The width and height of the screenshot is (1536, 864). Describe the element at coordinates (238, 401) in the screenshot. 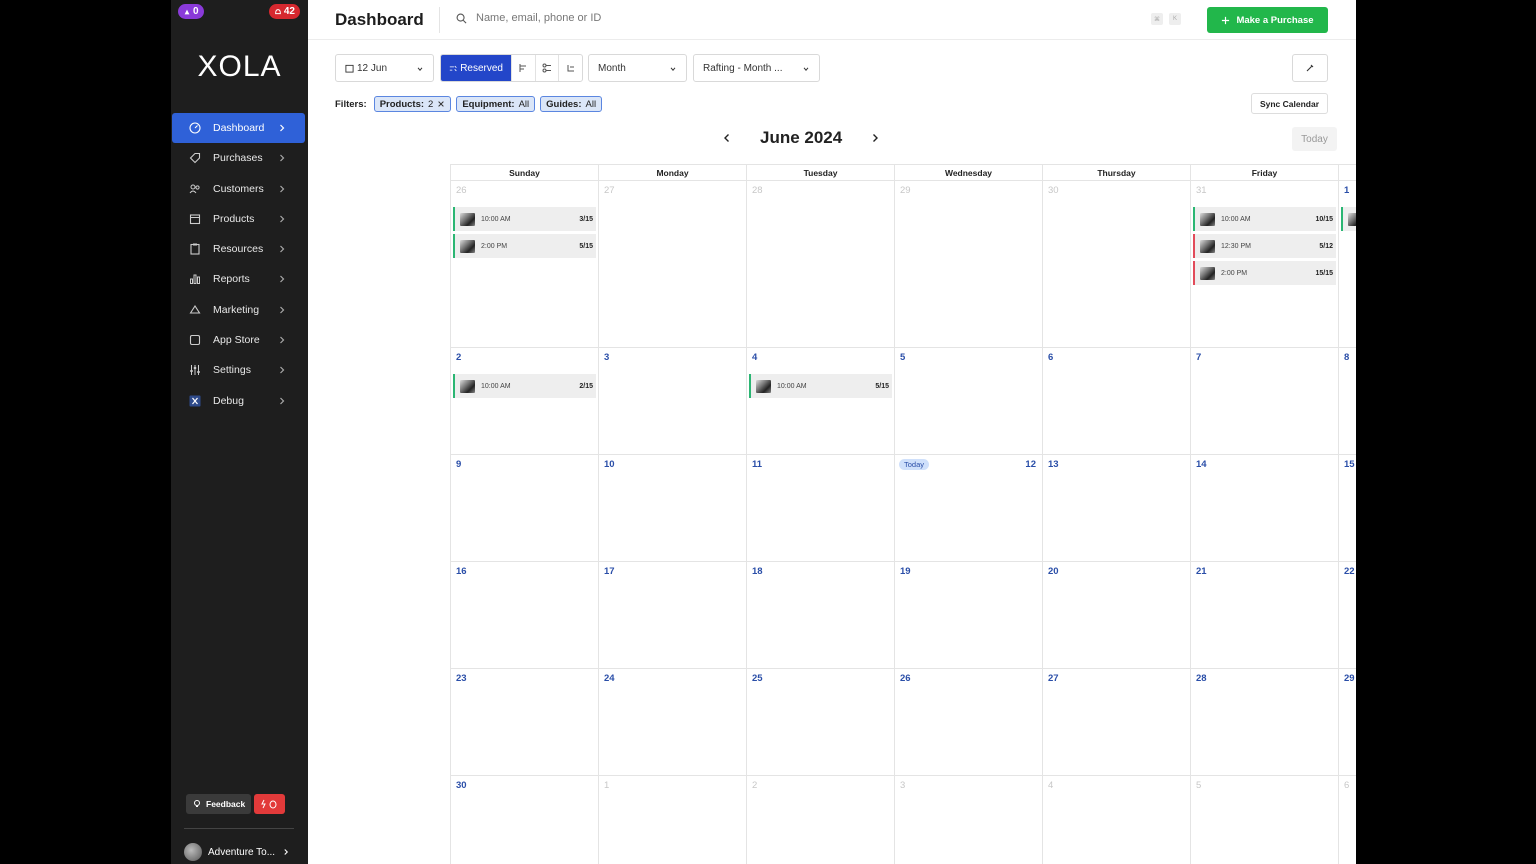

I see `sidebar-item-debug: Debug` at that location.